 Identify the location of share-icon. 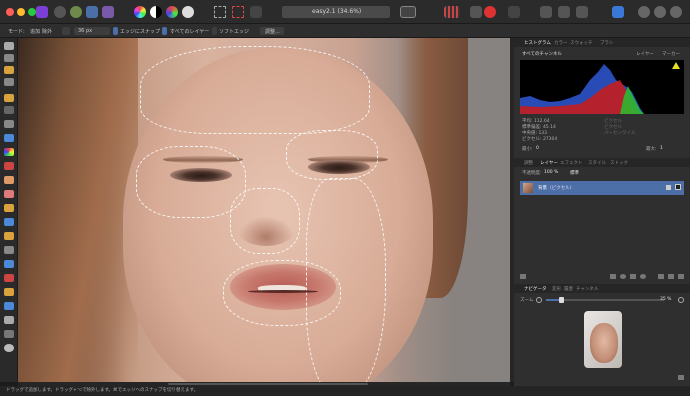
(660, 12).